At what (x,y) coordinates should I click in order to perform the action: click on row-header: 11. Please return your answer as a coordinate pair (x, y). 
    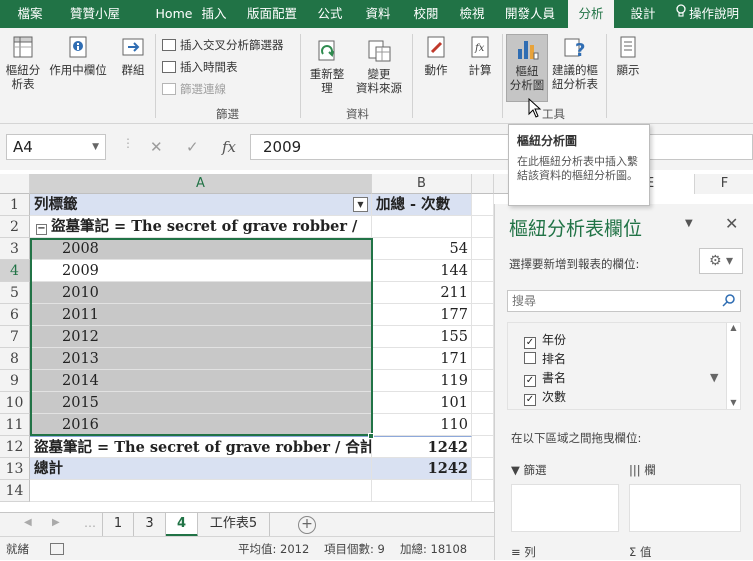
    Looking at the image, I should click on (15, 425).